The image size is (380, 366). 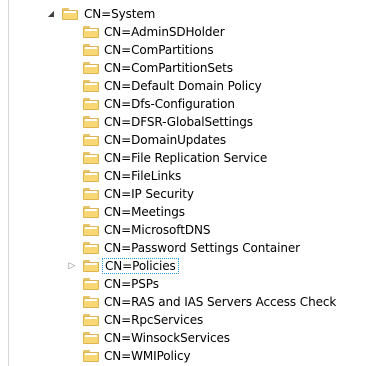 I want to click on tree-node: CN=IP Security, so click(x=190, y=194).